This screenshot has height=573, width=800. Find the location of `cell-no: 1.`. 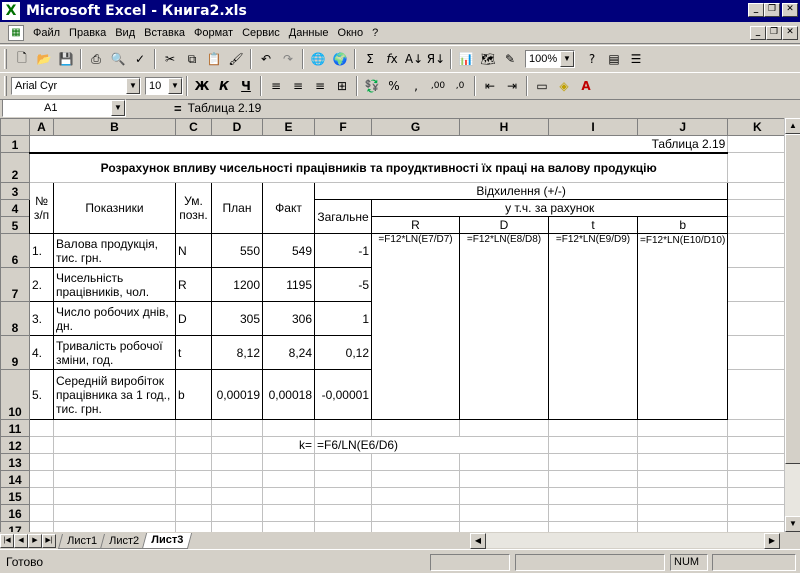

cell-no: 1. is located at coordinates (41, 250).